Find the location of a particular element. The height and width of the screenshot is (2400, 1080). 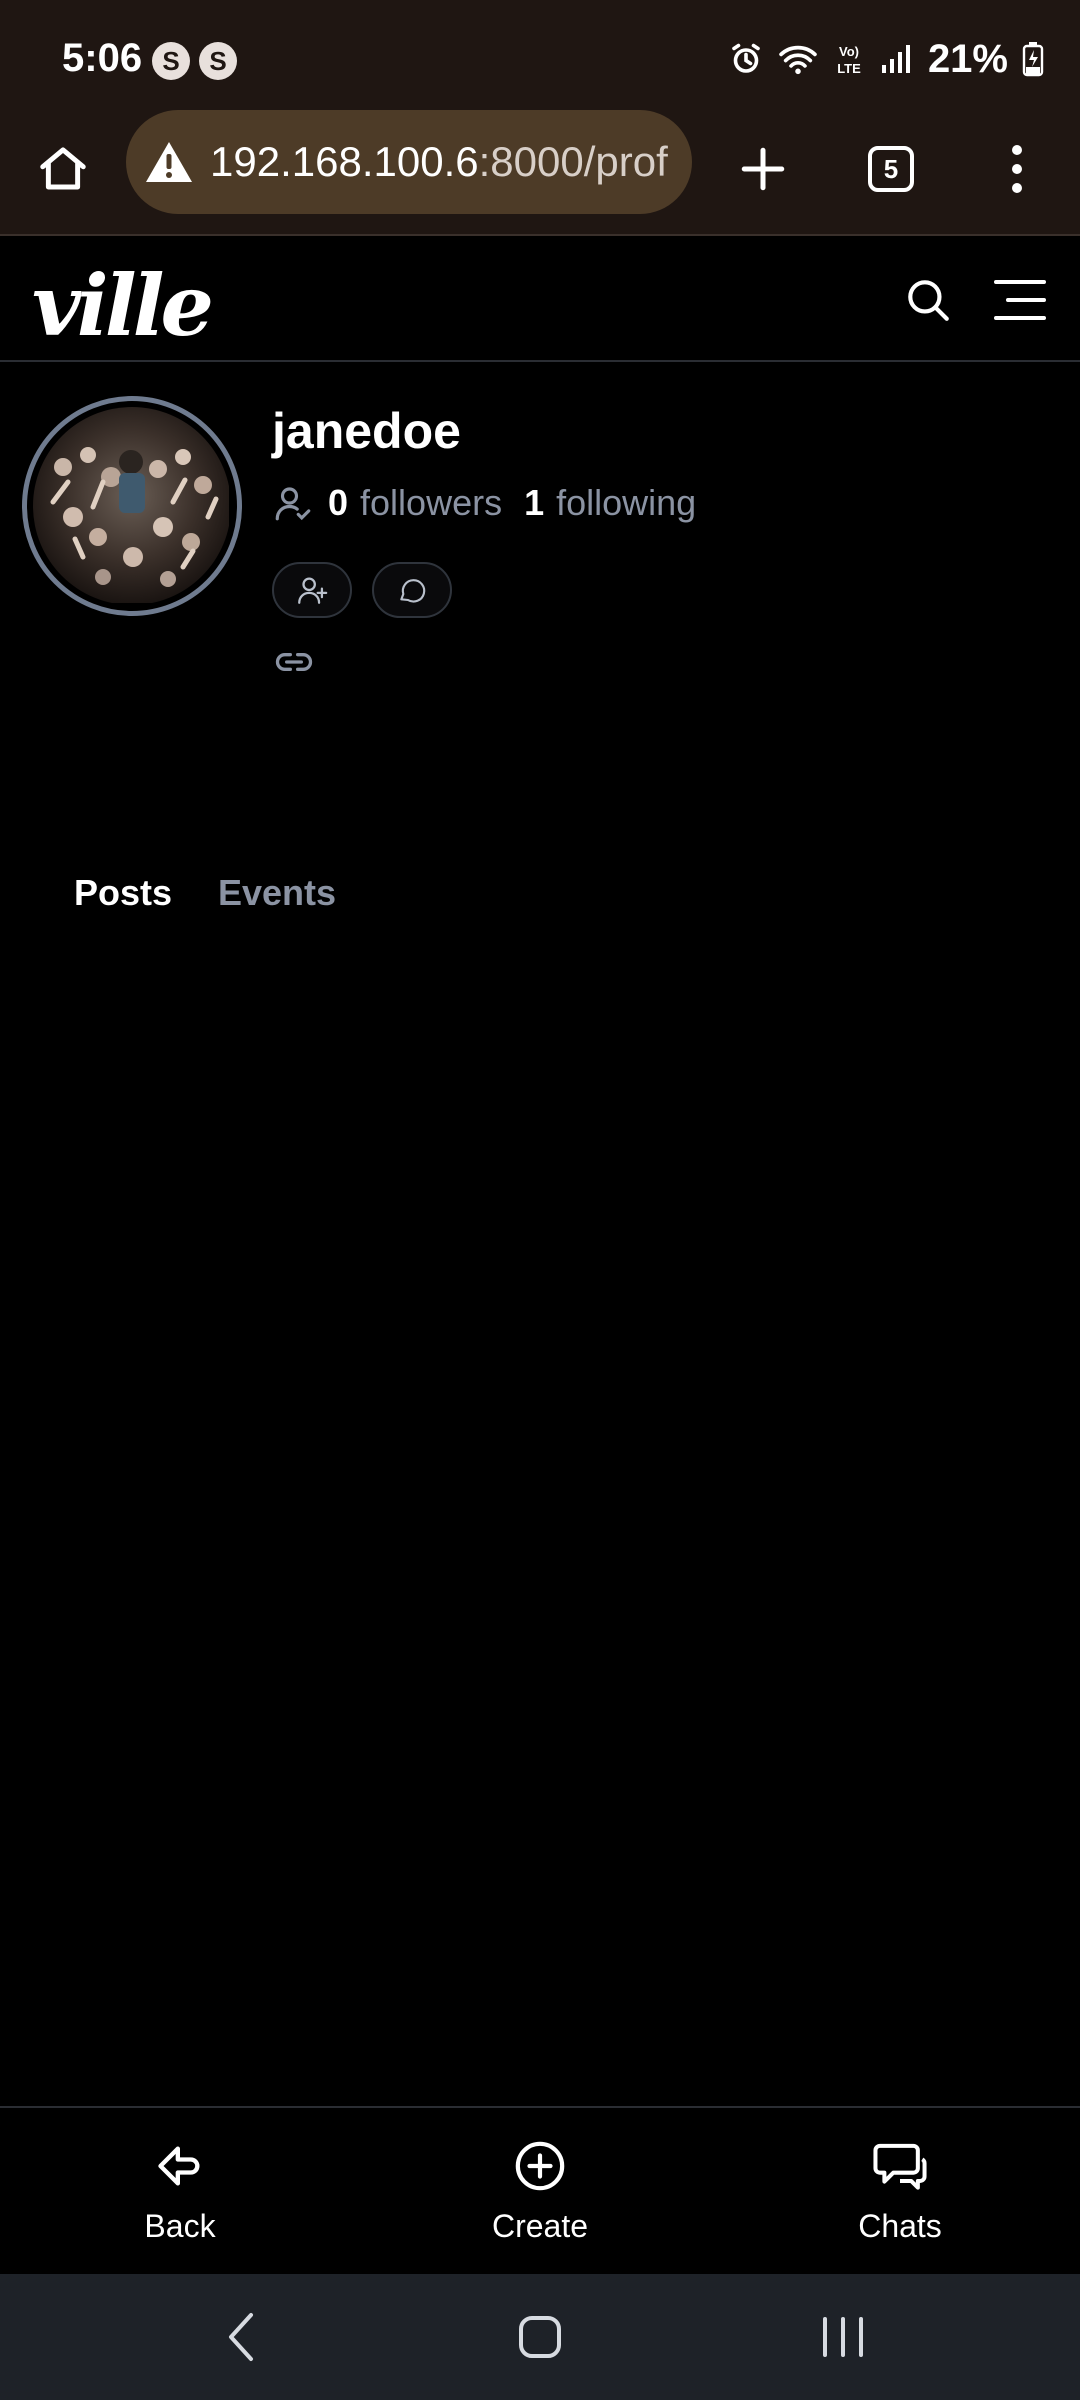

bottom-navigation: Back Create Chats is located at coordinates (540, 2190).